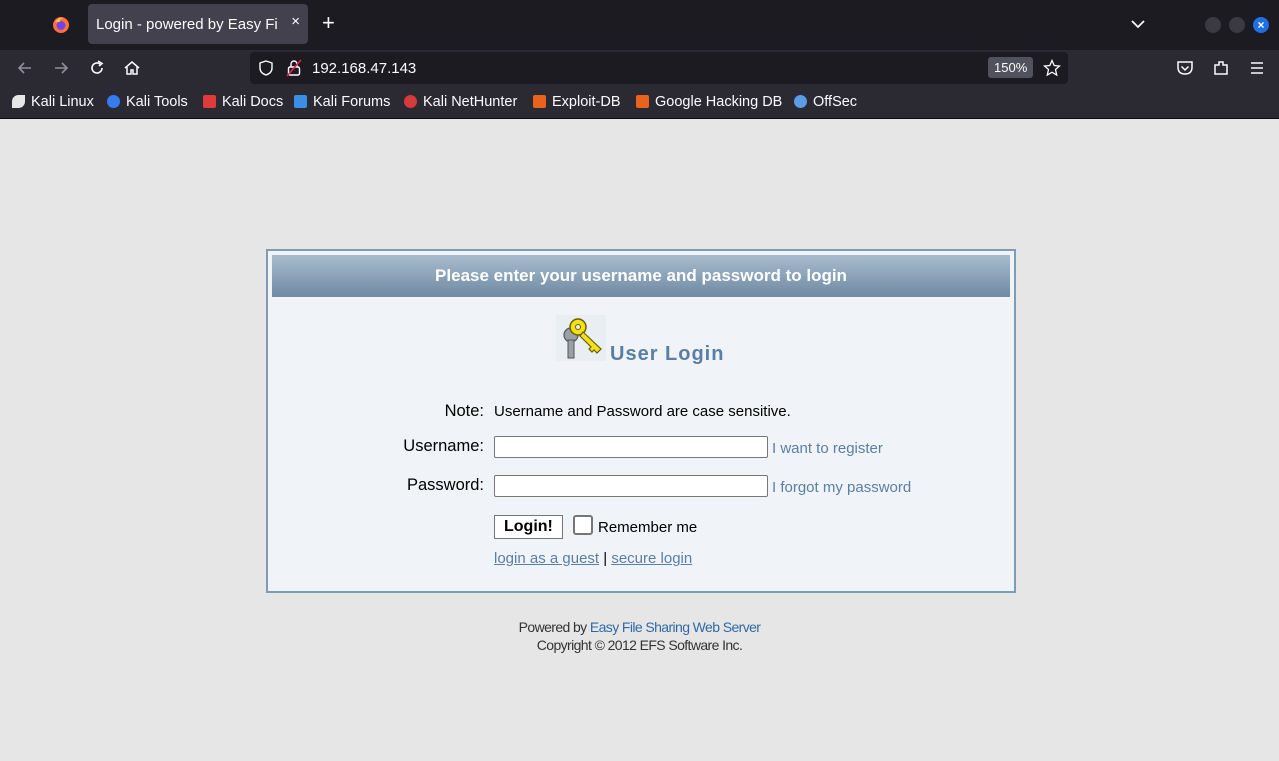 The width and height of the screenshot is (1279, 761). Describe the element at coordinates (577, 102) in the screenshot. I see `bookmark-exploit-db: Exploit-DB` at that location.